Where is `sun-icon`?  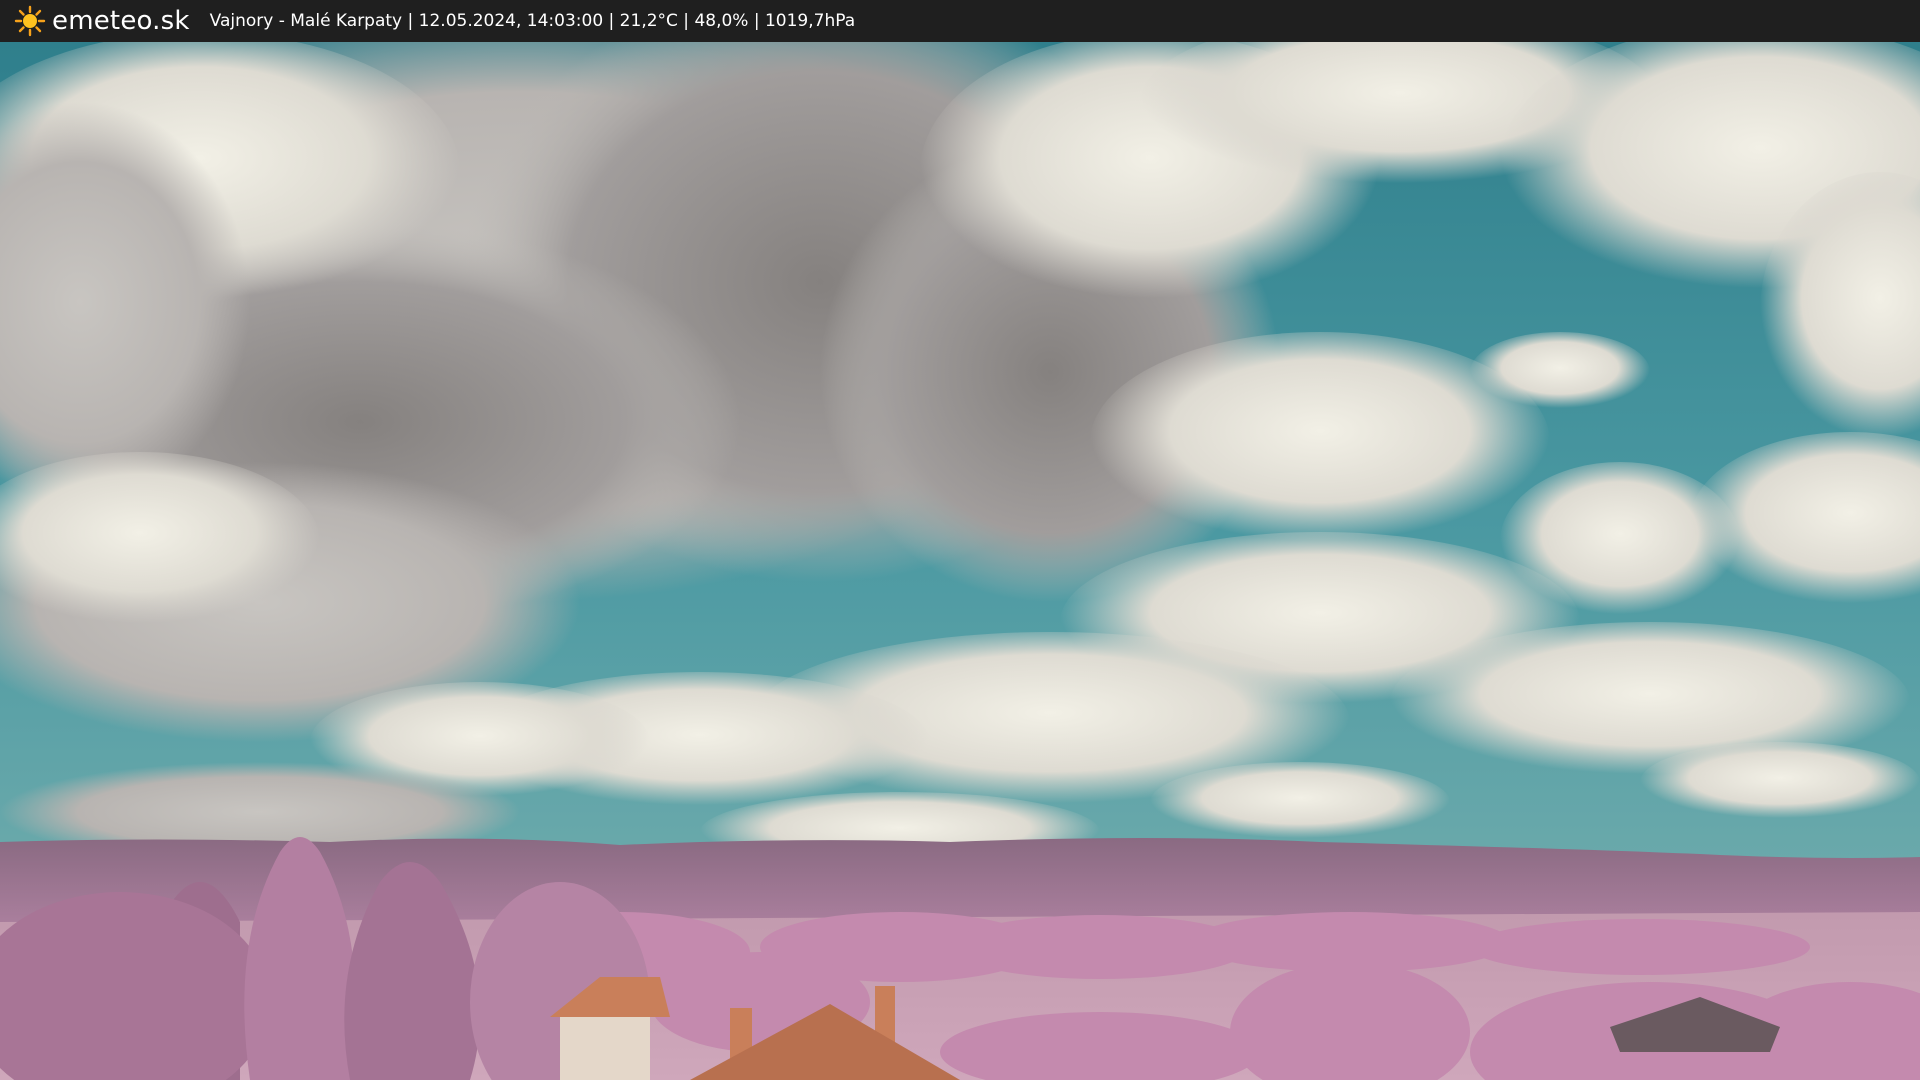 sun-icon is located at coordinates (30, 21).